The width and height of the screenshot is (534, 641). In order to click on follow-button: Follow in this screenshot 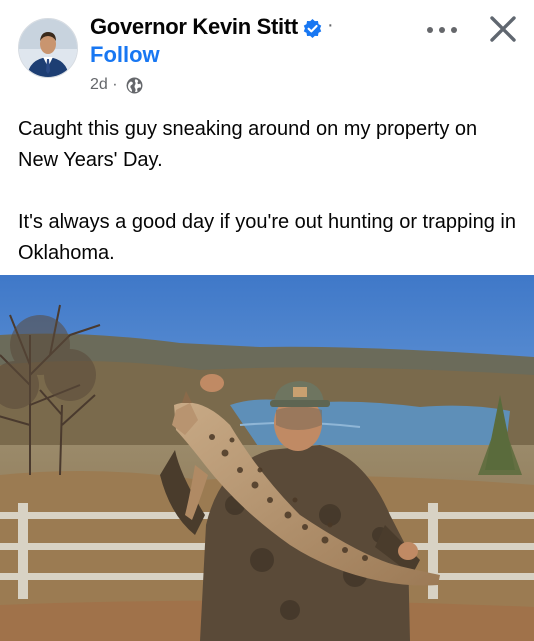, I will do `click(125, 55)`.